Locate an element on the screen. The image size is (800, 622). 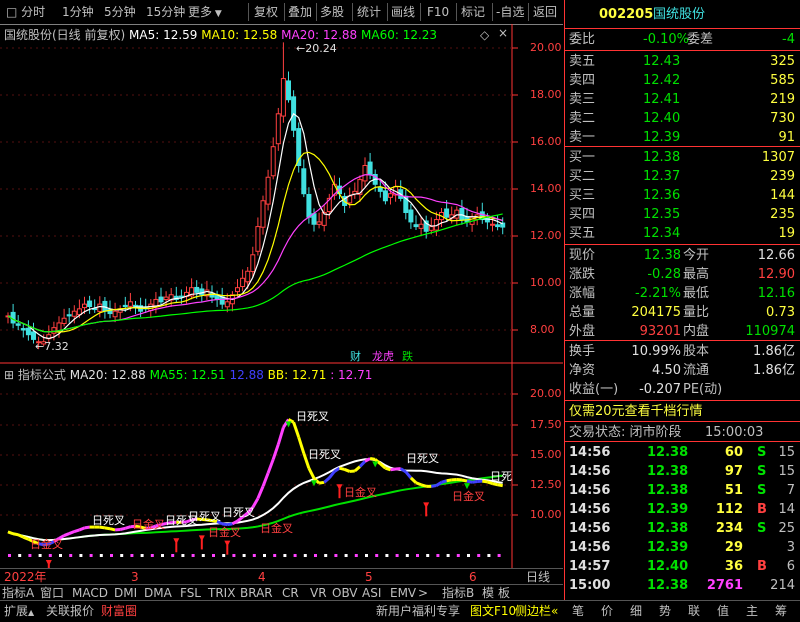
tab-indicator: CR is located at coordinates (290, 593).